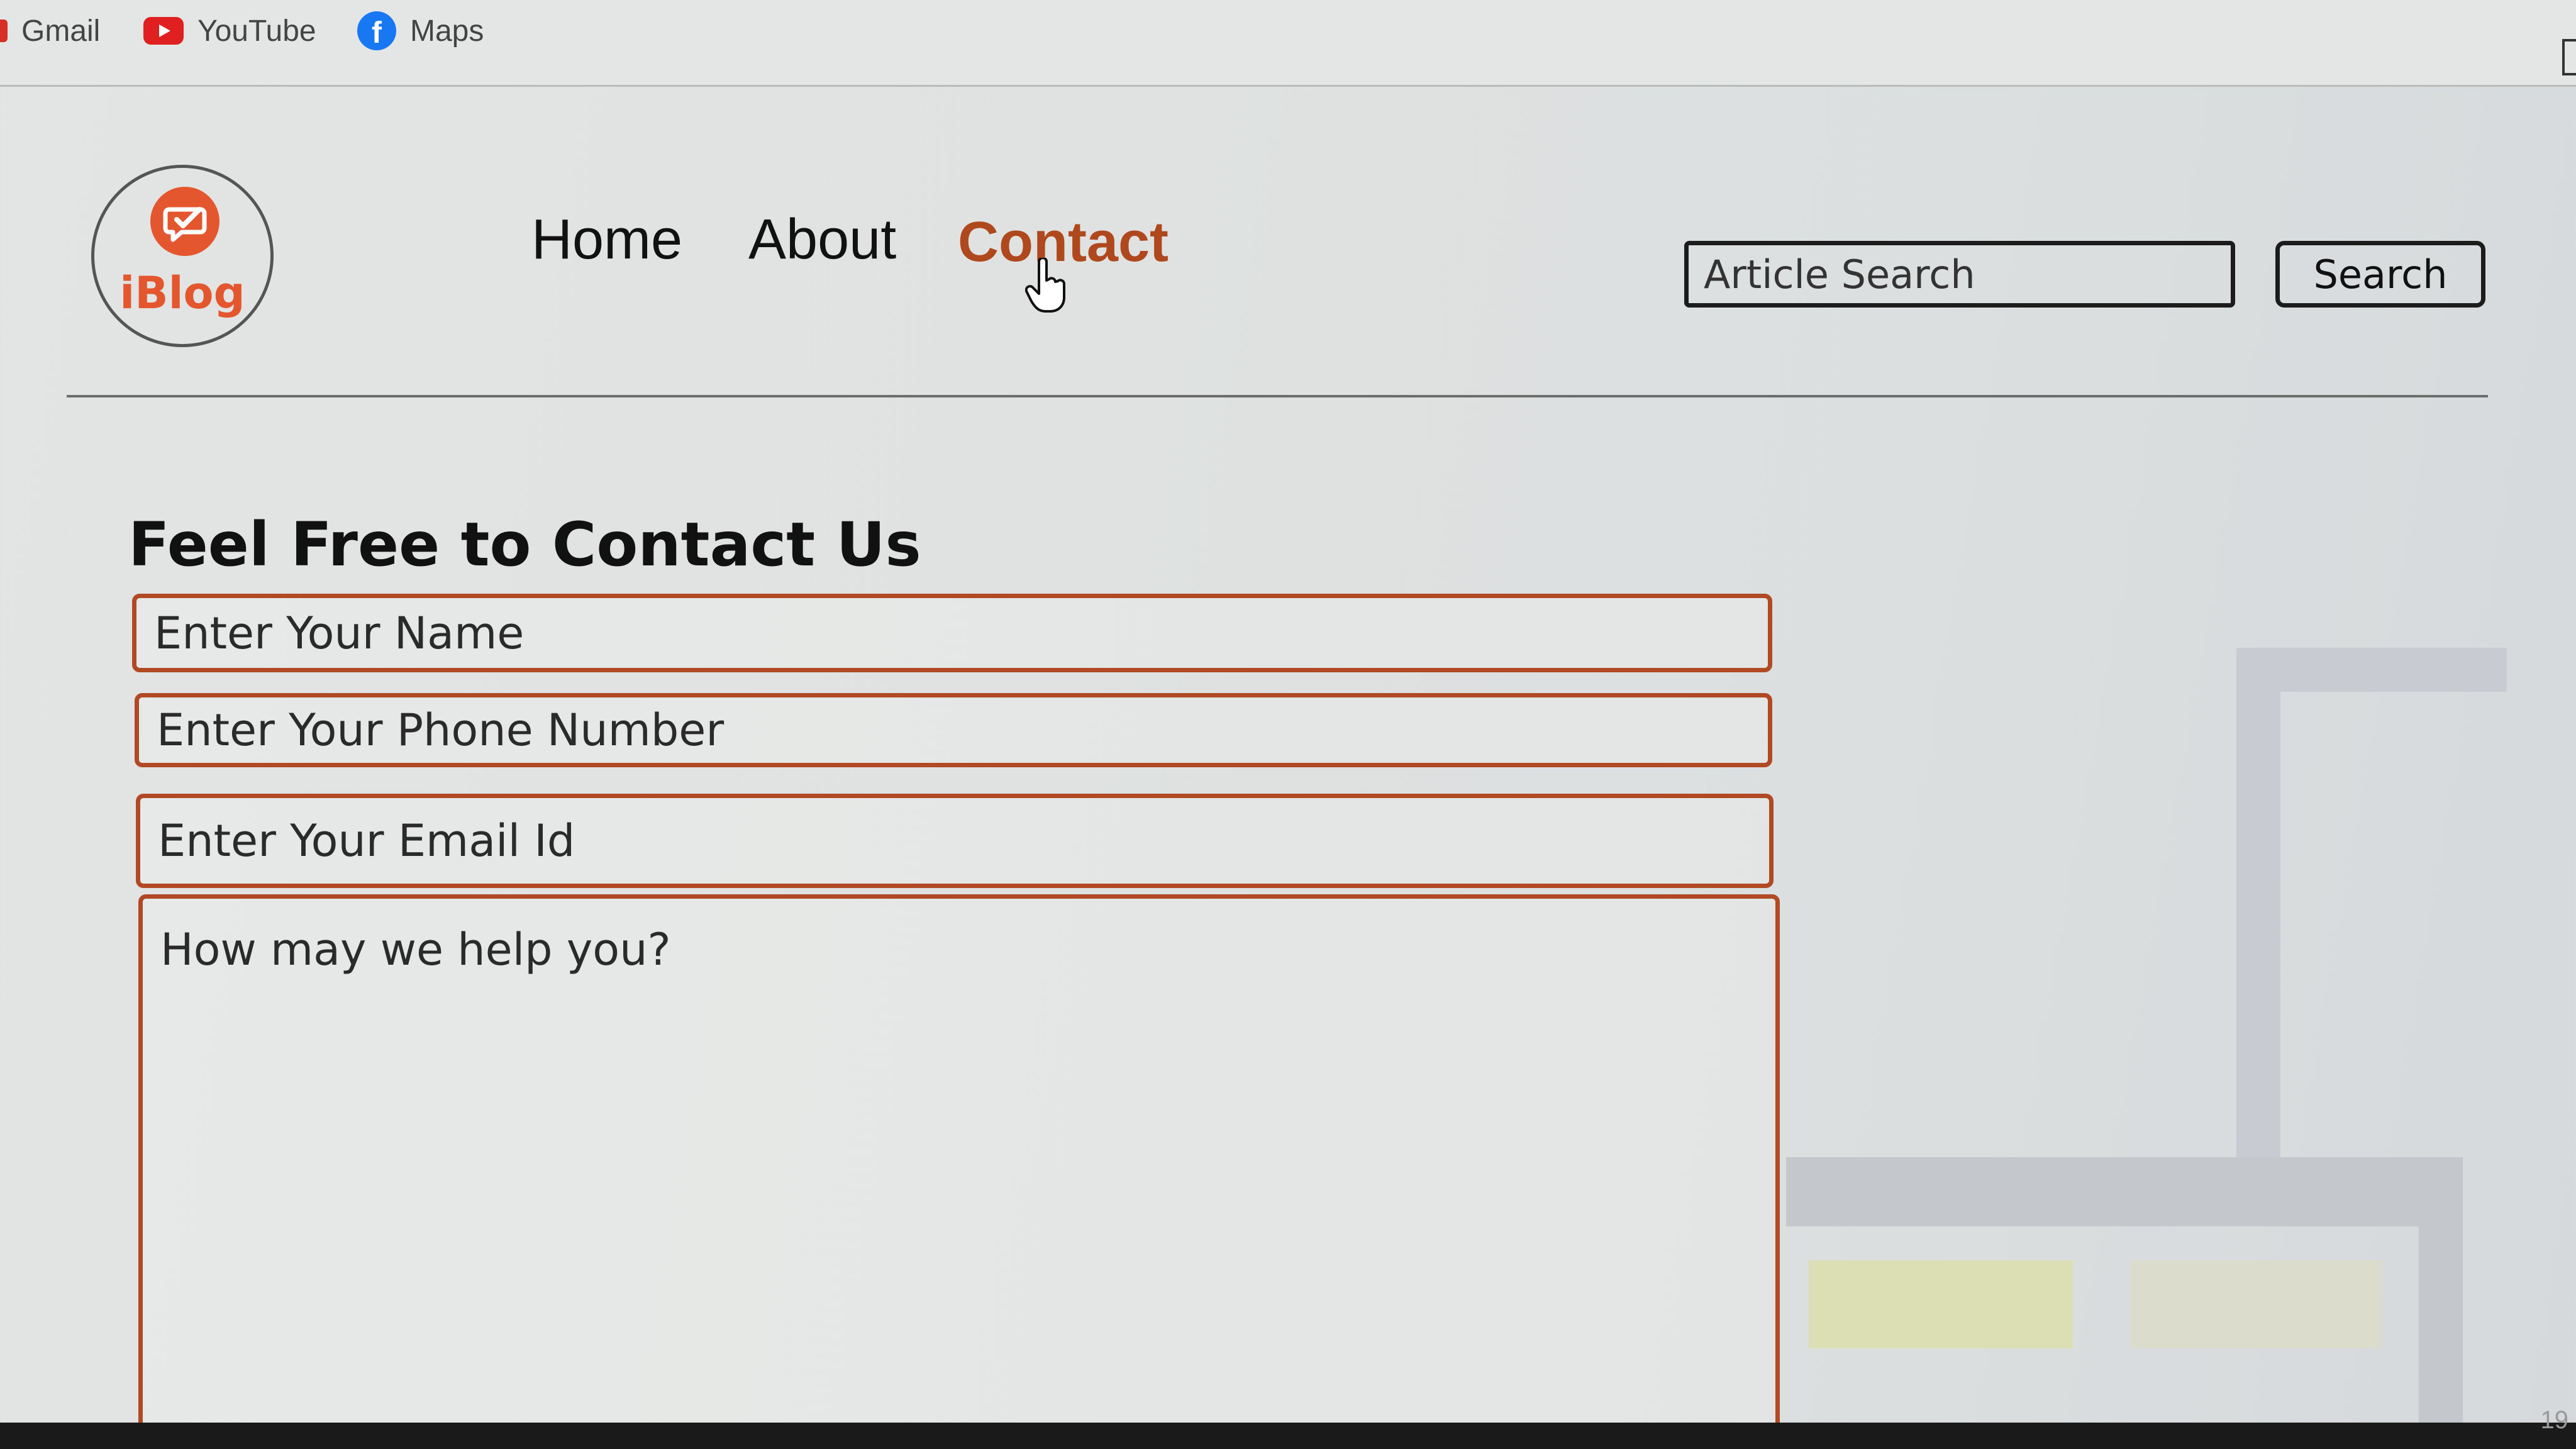 The width and height of the screenshot is (2576, 1449). Describe the element at coordinates (182, 293) in the screenshot. I see `logo-text: iBlog` at that location.